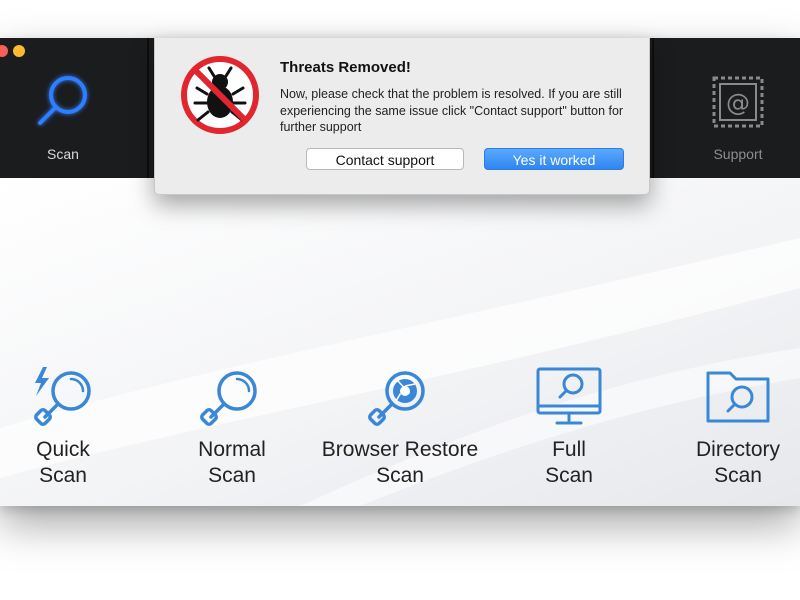 Image resolution: width=800 pixels, height=600 pixels. Describe the element at coordinates (400, 475) in the screenshot. I see `browser-restore-label-2: Scan` at that location.